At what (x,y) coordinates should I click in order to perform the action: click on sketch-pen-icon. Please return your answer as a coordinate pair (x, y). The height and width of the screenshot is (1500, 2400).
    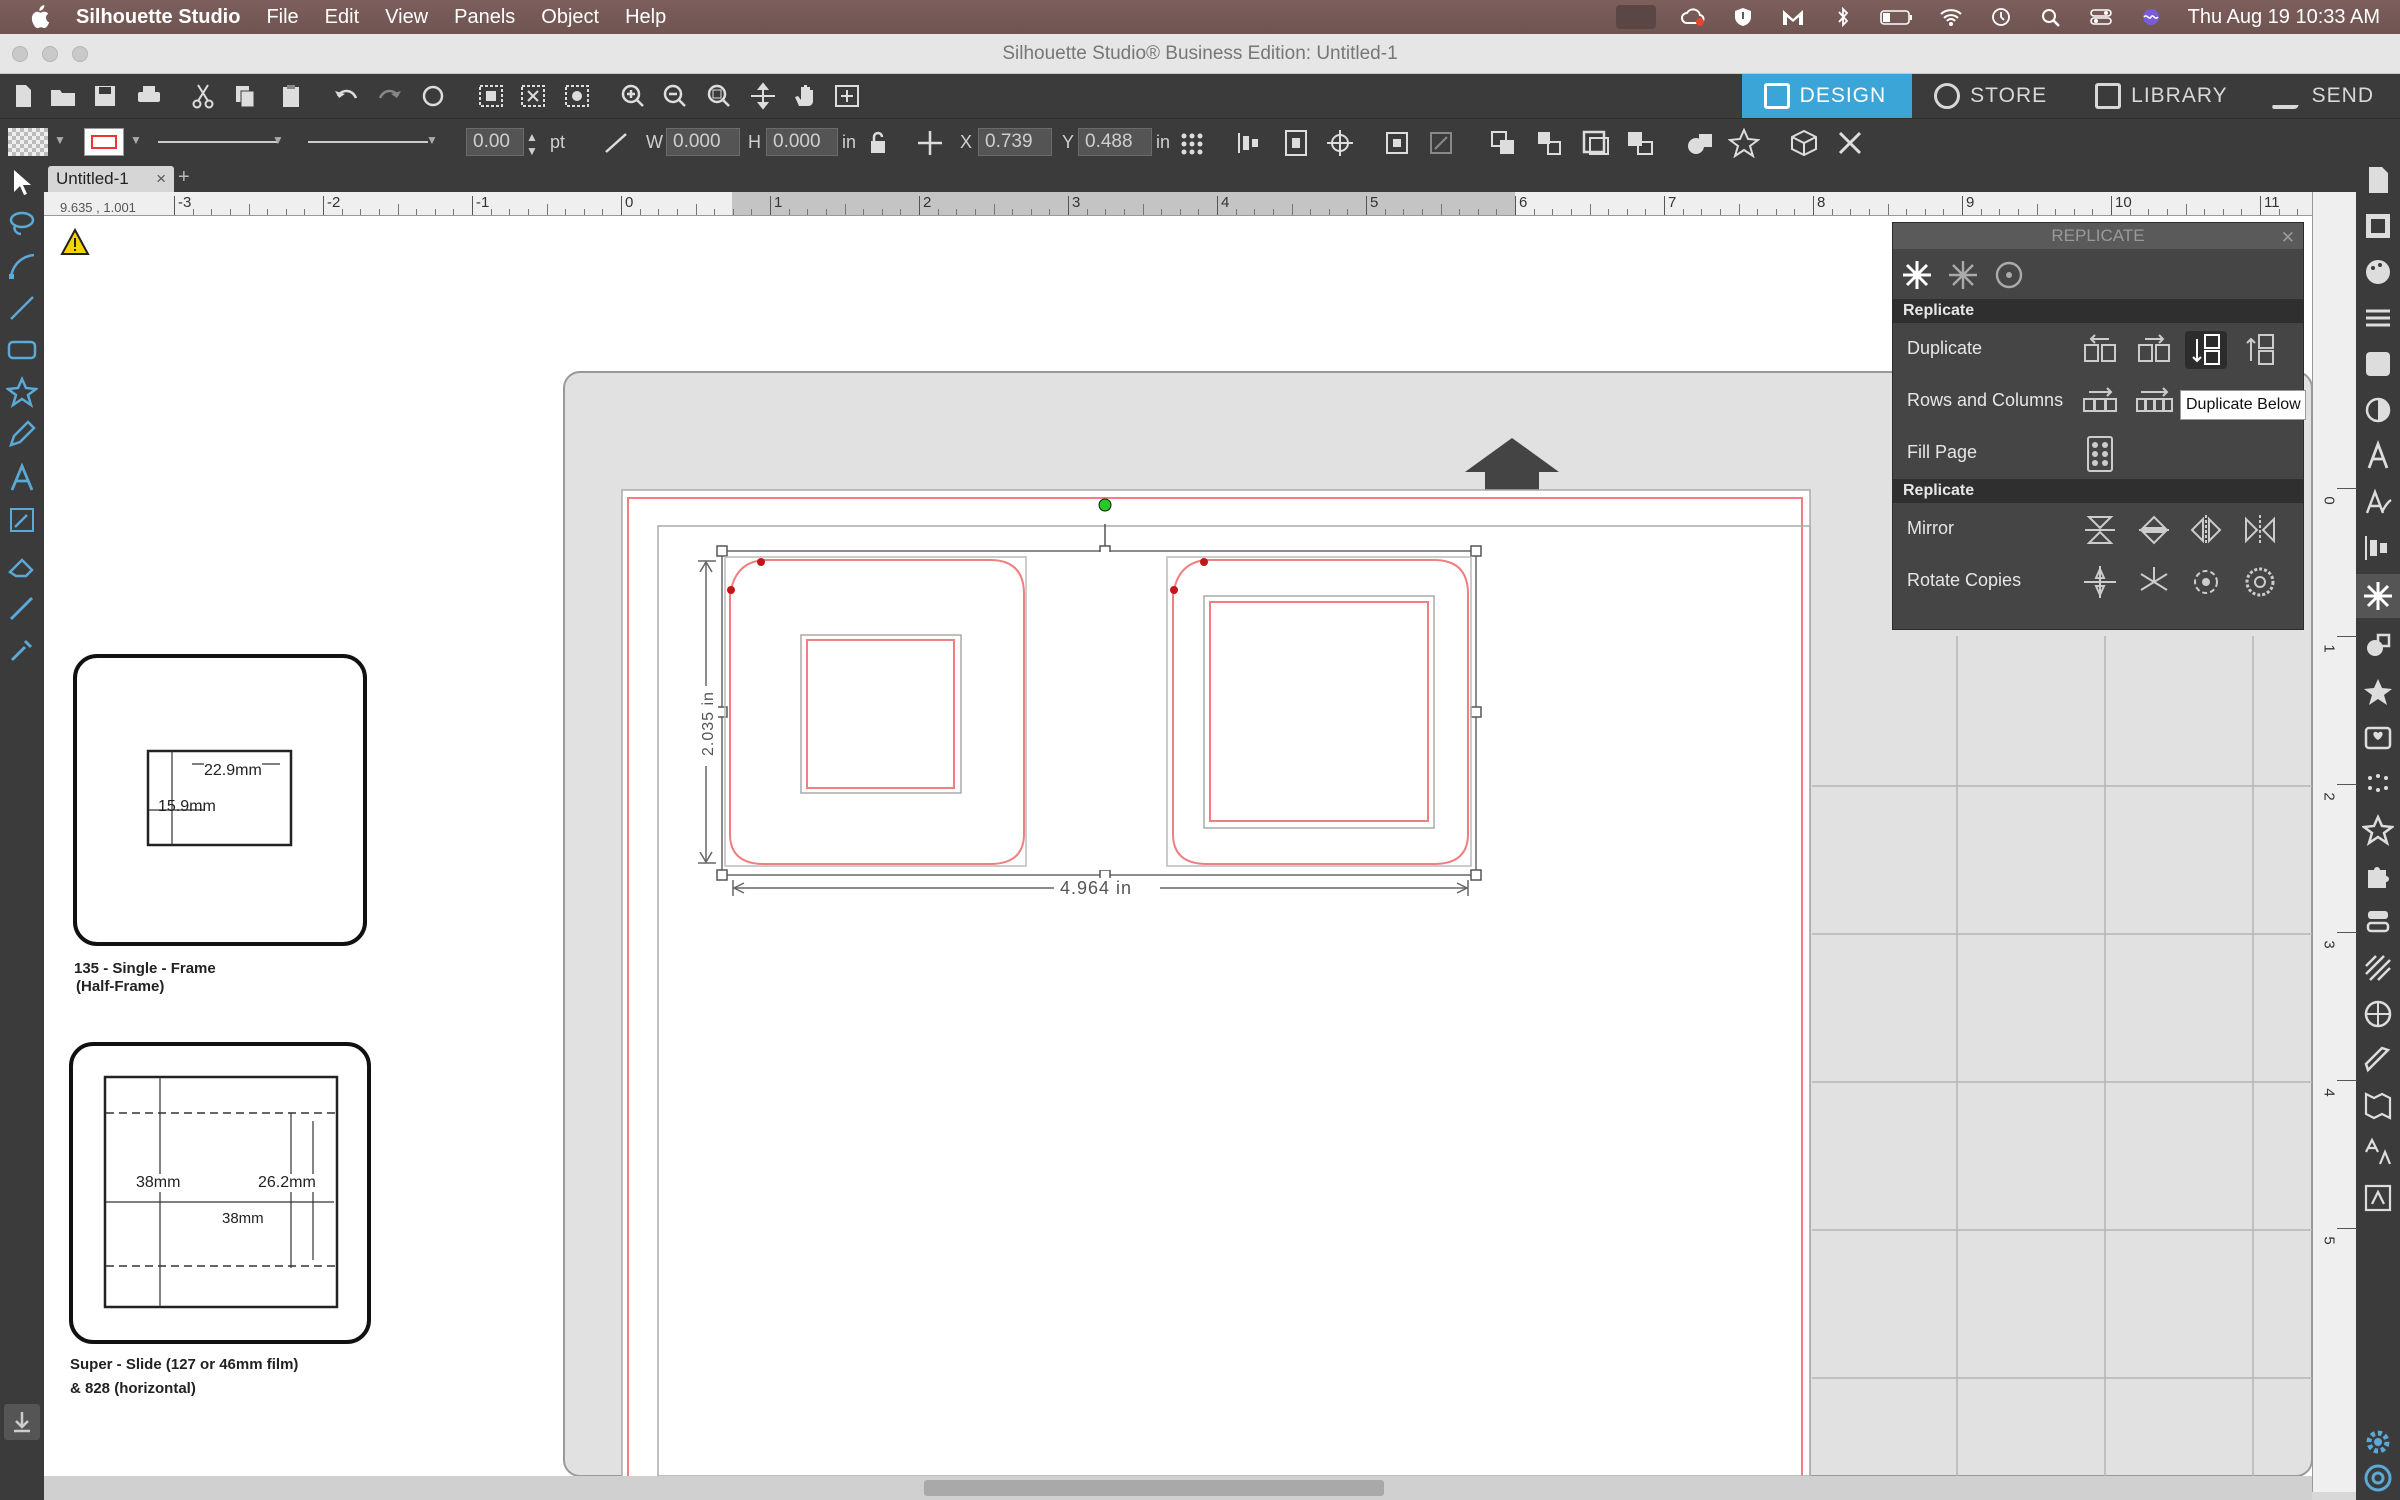
    Looking at the image, I should click on (22, 520).